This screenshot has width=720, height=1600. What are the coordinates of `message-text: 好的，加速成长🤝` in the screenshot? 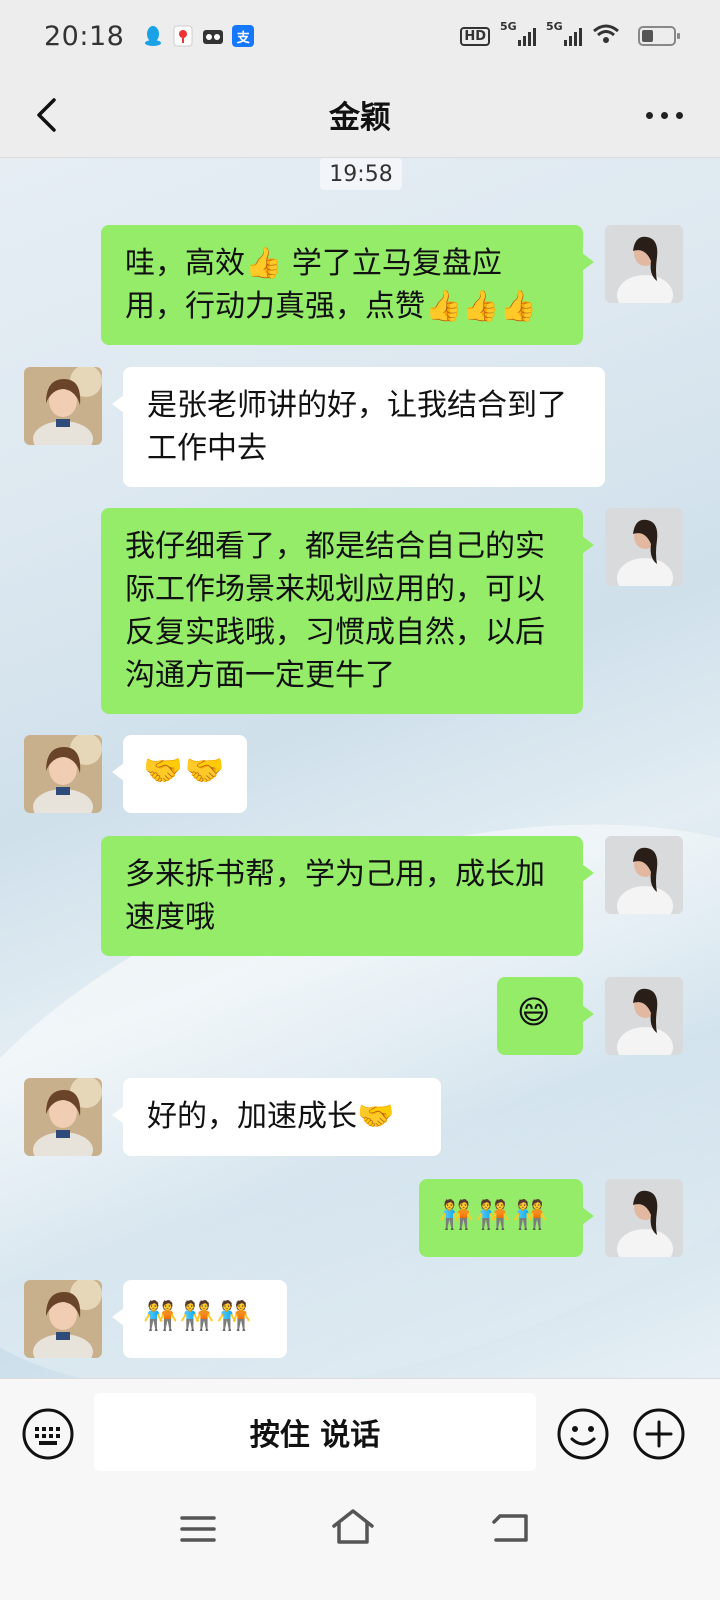 It's located at (271, 1116).